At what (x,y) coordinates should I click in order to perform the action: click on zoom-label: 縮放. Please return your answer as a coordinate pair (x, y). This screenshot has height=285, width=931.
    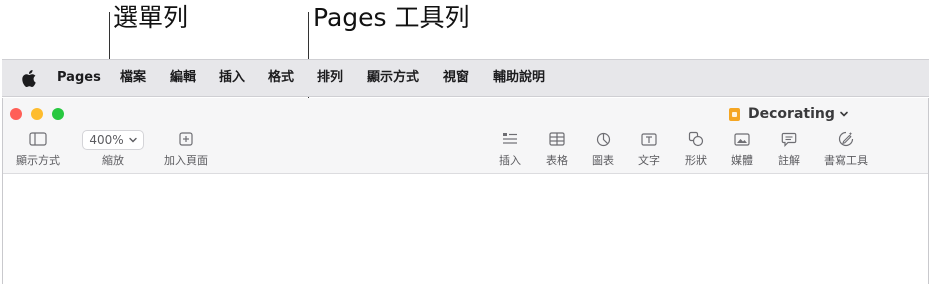
    Looking at the image, I should click on (113, 160).